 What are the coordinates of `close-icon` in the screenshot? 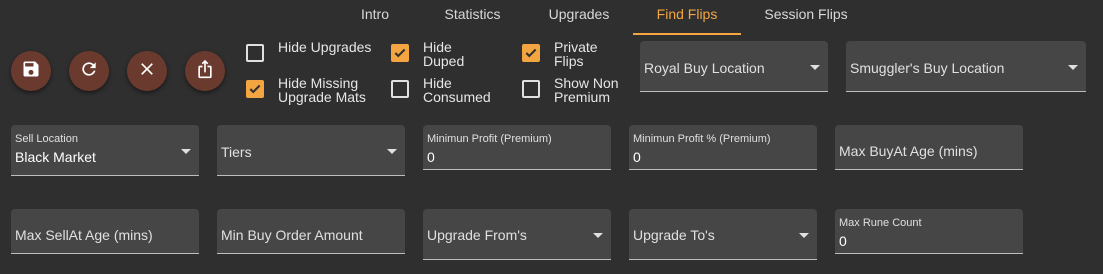 It's located at (147, 71).